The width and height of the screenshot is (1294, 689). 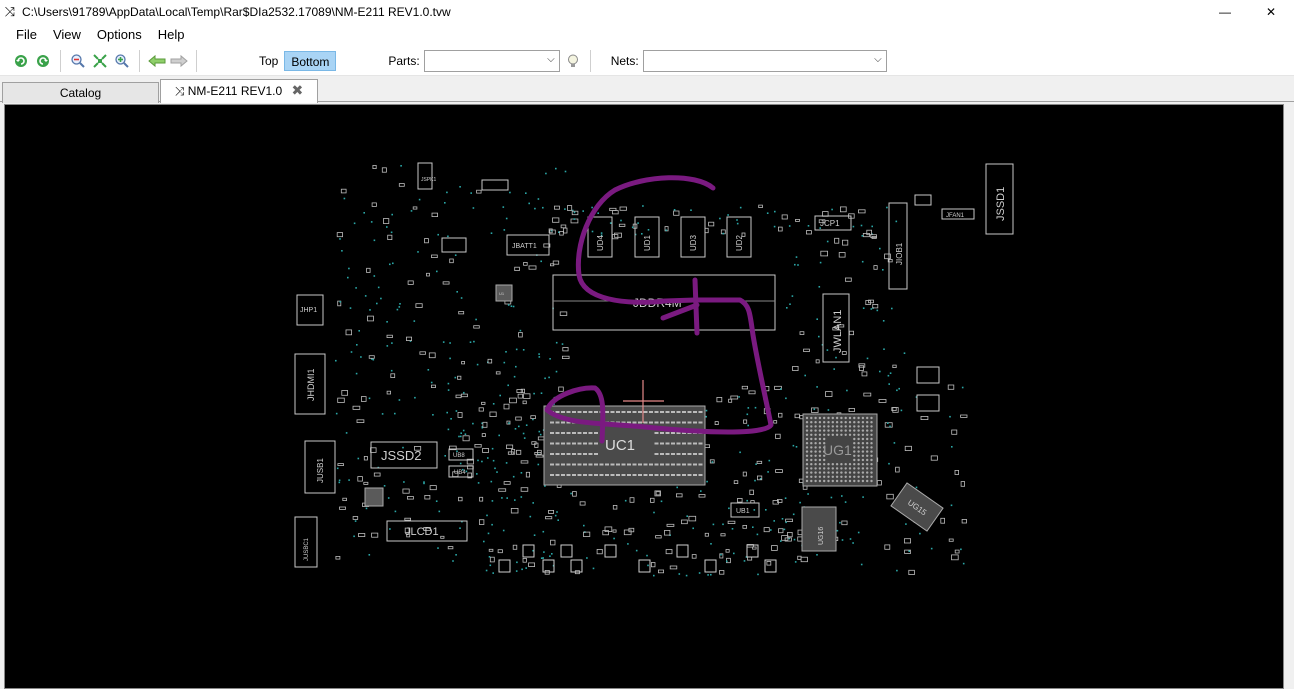 I want to click on zoom-fit-icon, so click(x=100, y=61).